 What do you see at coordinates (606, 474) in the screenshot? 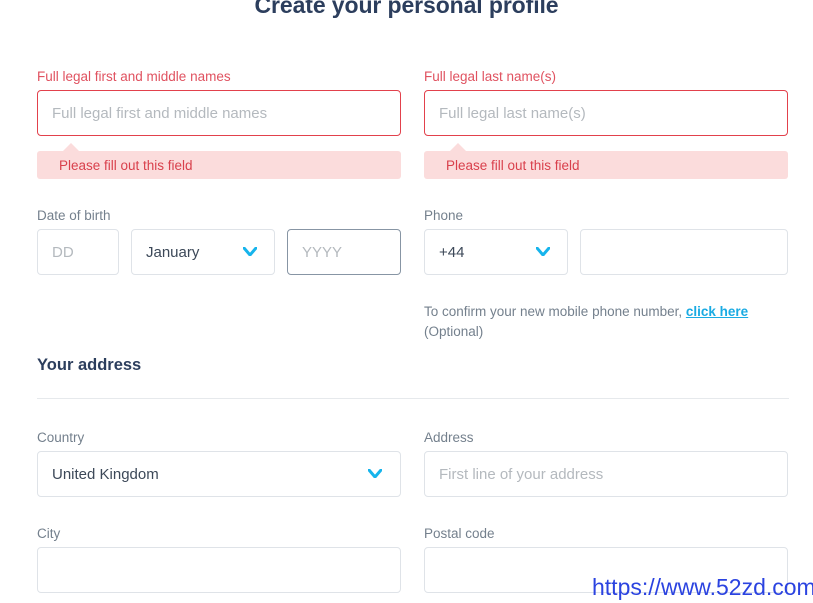
I see `address-line1-input` at bounding box center [606, 474].